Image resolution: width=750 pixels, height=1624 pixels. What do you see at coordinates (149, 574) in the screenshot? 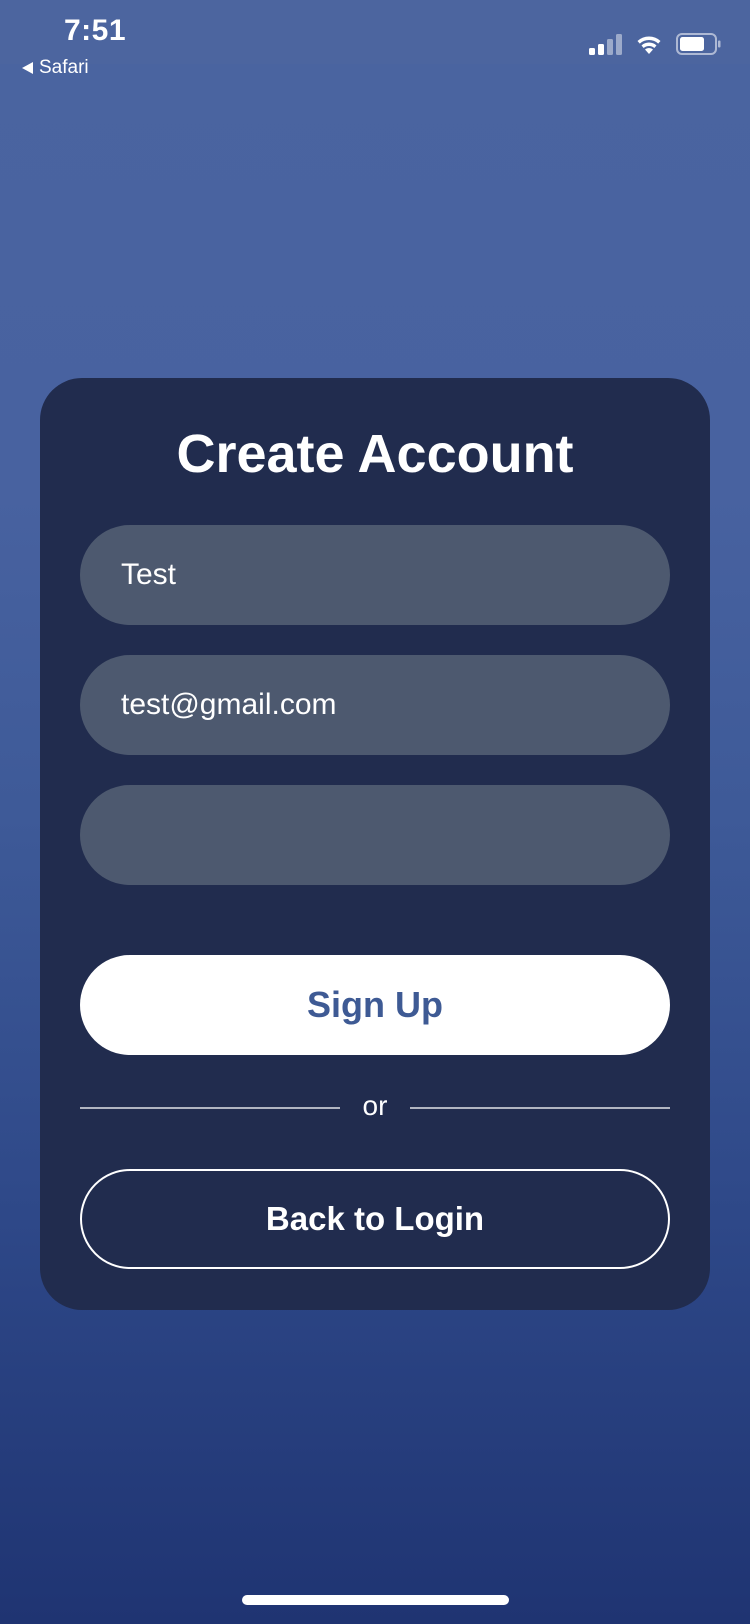
I see `name-input-value: Test` at bounding box center [149, 574].